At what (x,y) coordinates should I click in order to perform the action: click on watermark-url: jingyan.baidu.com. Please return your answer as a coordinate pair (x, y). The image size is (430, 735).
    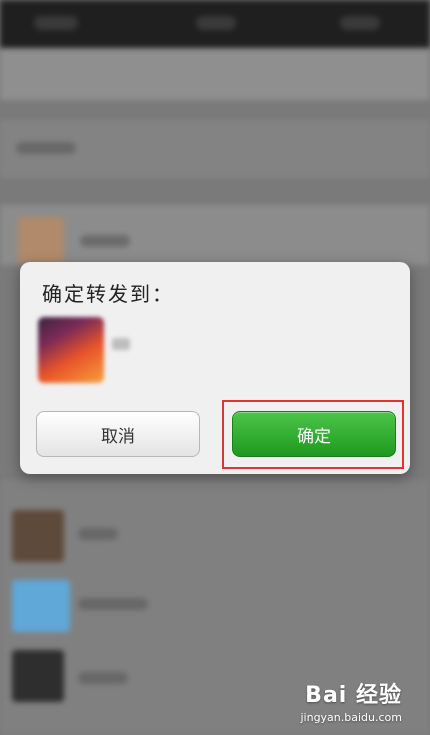
    Looking at the image, I should click on (351, 717).